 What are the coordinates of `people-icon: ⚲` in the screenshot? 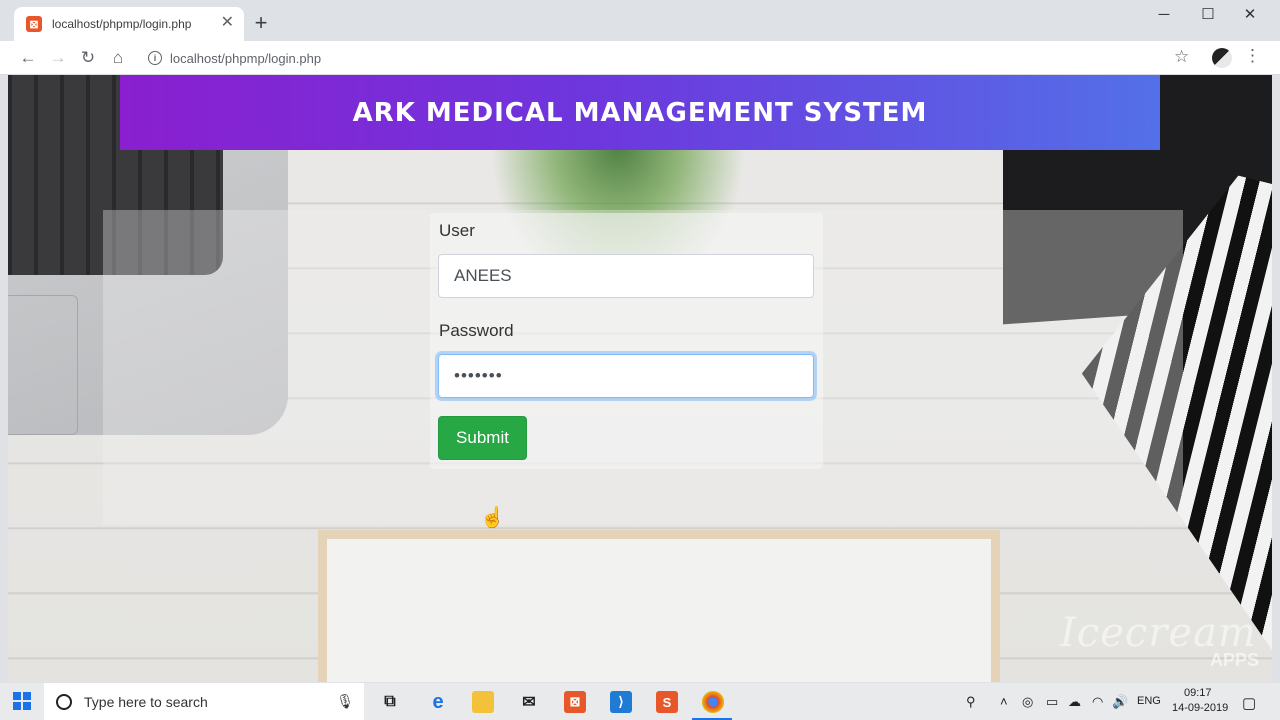 It's located at (971, 702).